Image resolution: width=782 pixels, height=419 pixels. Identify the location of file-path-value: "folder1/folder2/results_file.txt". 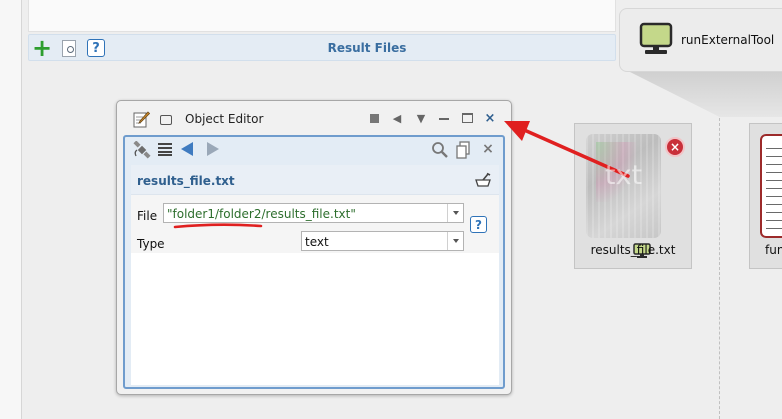
(261, 214).